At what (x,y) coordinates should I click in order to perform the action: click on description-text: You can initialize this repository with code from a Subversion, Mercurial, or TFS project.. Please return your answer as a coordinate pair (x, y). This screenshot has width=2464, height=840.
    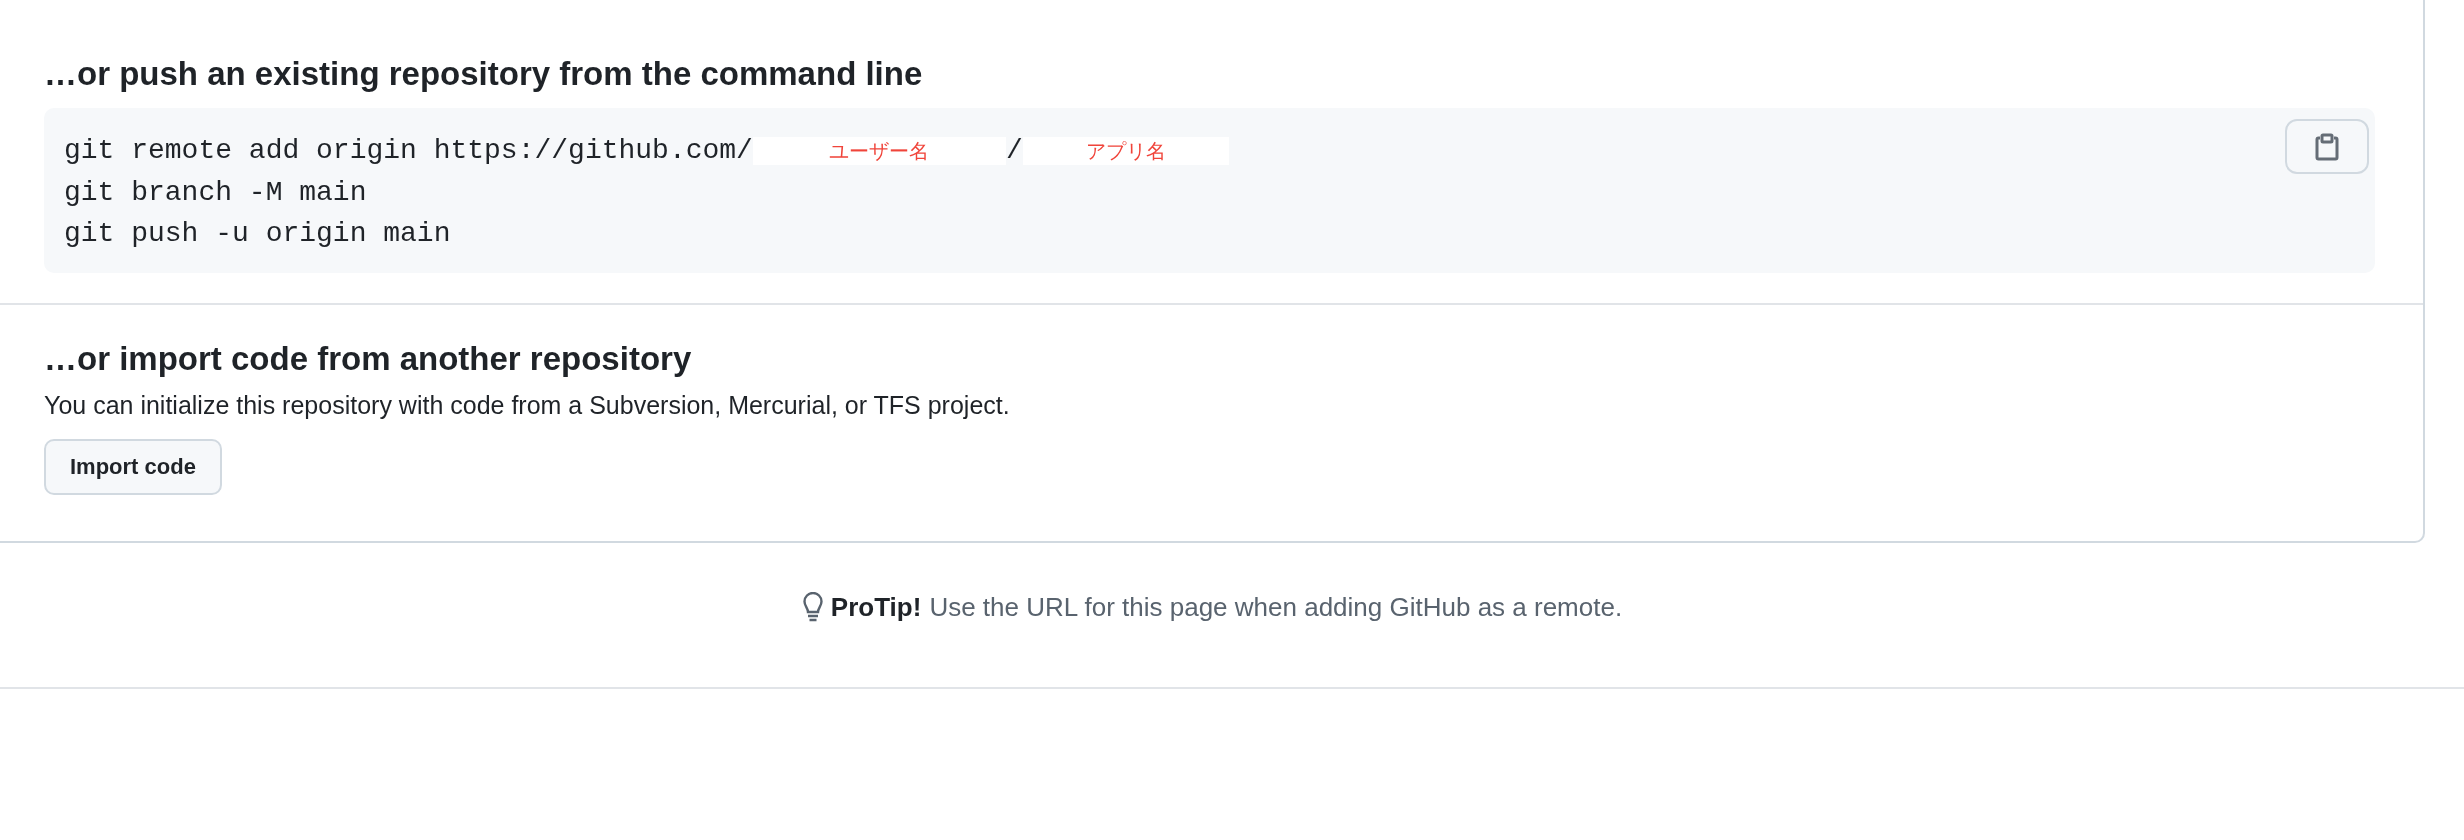
    Looking at the image, I should click on (527, 405).